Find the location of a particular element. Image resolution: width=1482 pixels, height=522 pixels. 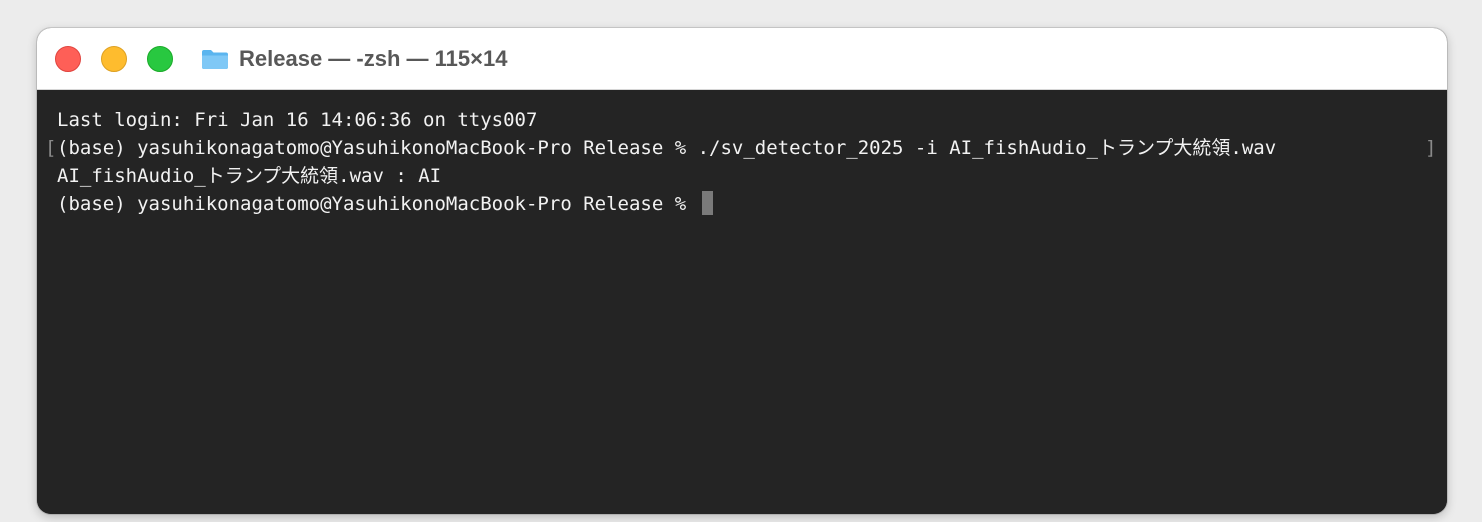

title-bar: Release — -zsh — 115×14 is located at coordinates (742, 59).